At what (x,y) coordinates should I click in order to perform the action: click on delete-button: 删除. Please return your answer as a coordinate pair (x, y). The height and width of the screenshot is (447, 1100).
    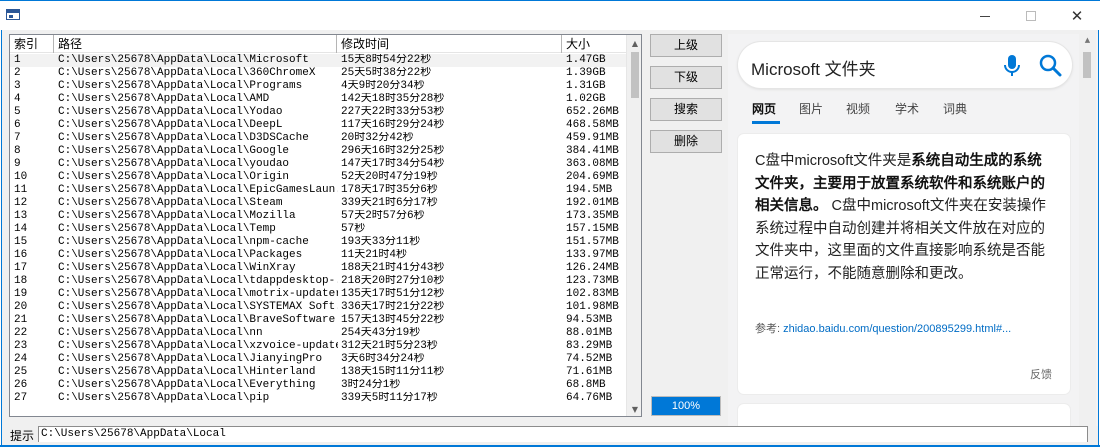
    Looking at the image, I should click on (686, 141).